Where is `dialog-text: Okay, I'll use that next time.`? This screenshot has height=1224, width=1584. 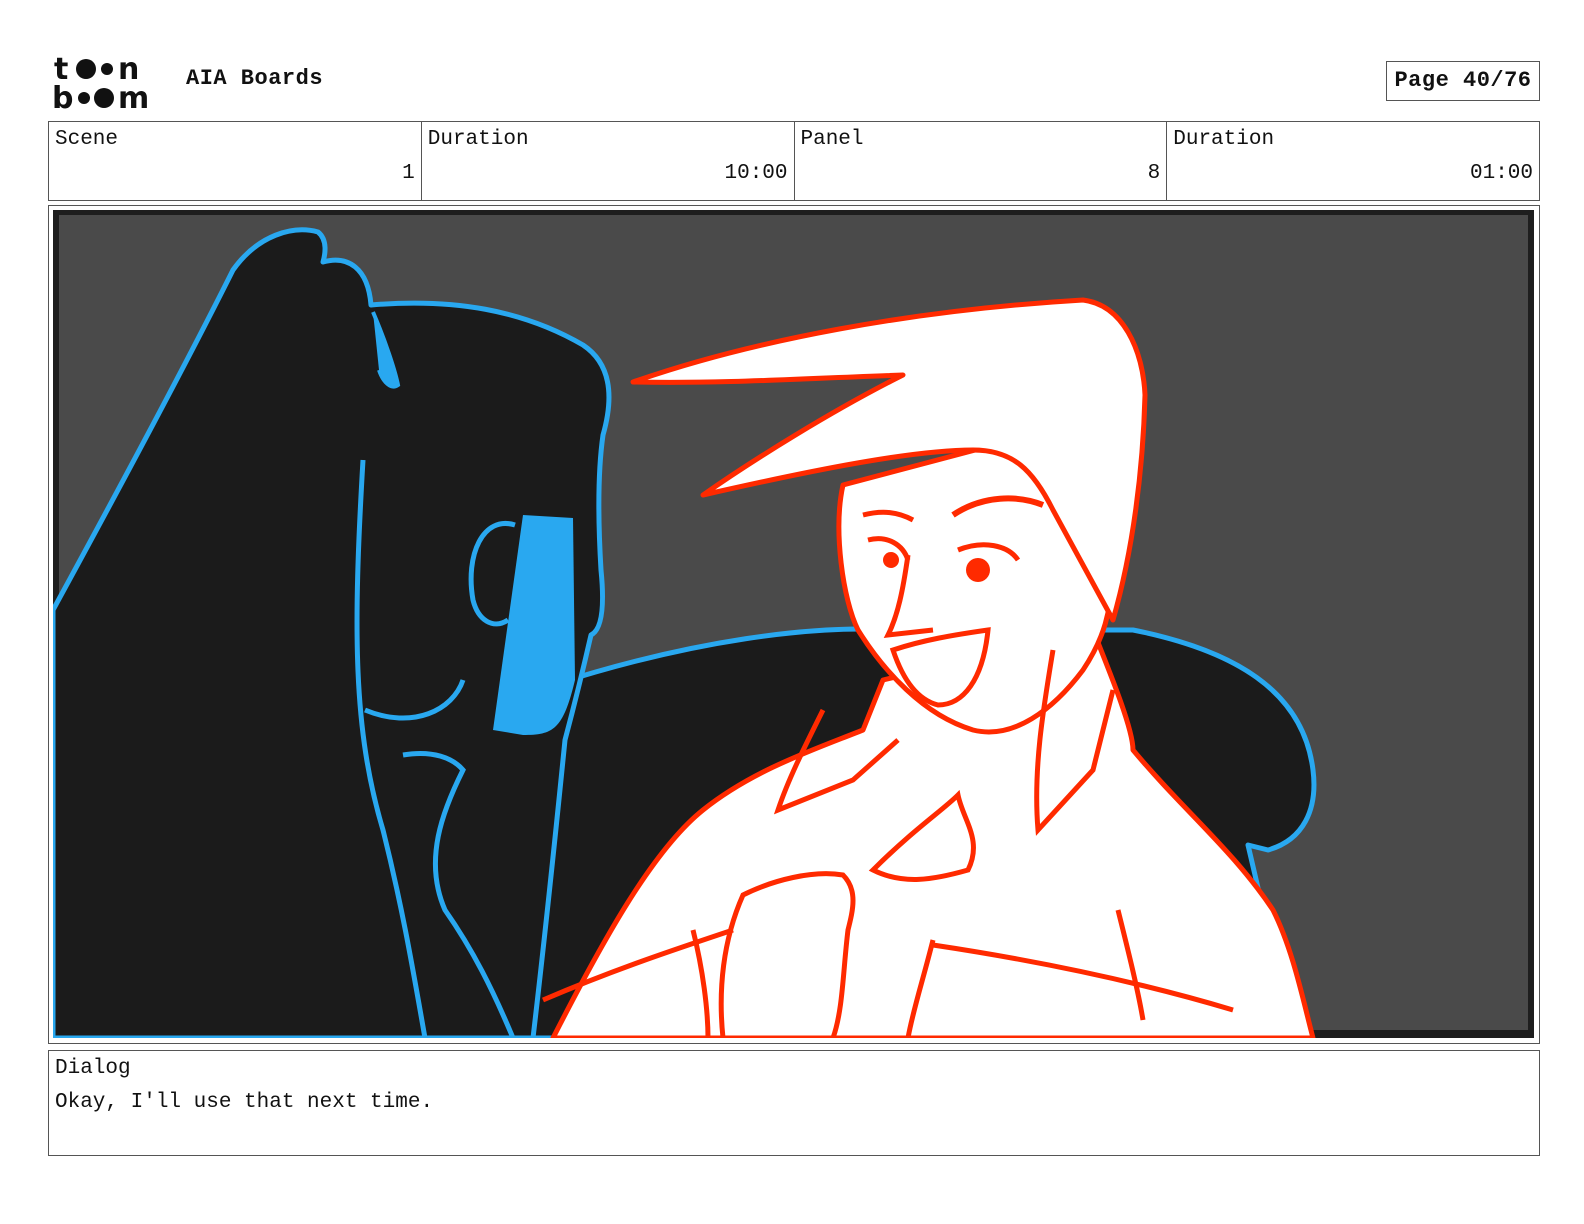 dialog-text: Okay, I'll use that next time. is located at coordinates (244, 1102).